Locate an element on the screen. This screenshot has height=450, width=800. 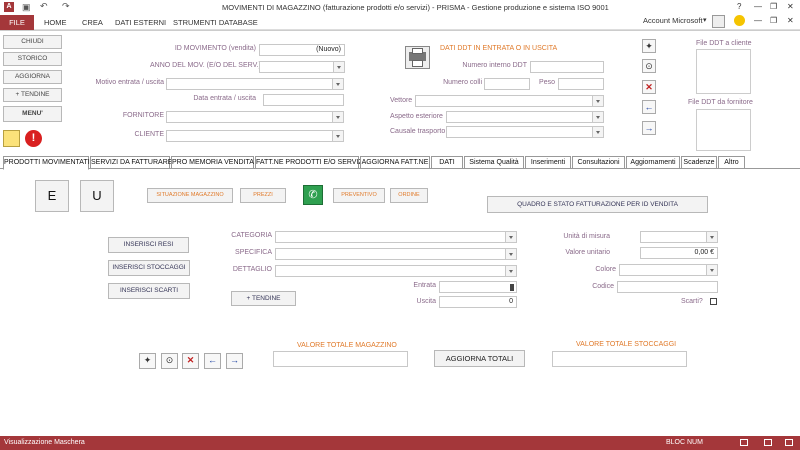
undo-icon: ↶ is located at coordinates (44, 6).